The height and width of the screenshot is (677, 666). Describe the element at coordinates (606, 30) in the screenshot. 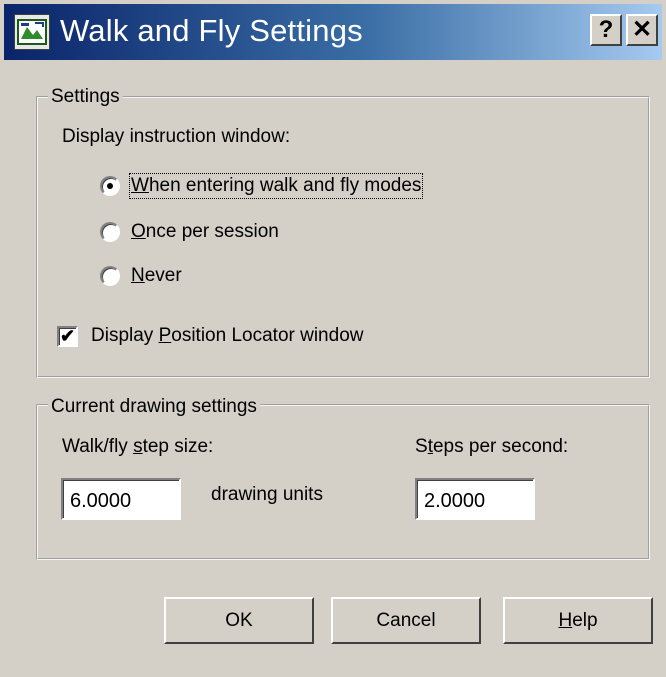

I see `help-question-button: ?` at that location.